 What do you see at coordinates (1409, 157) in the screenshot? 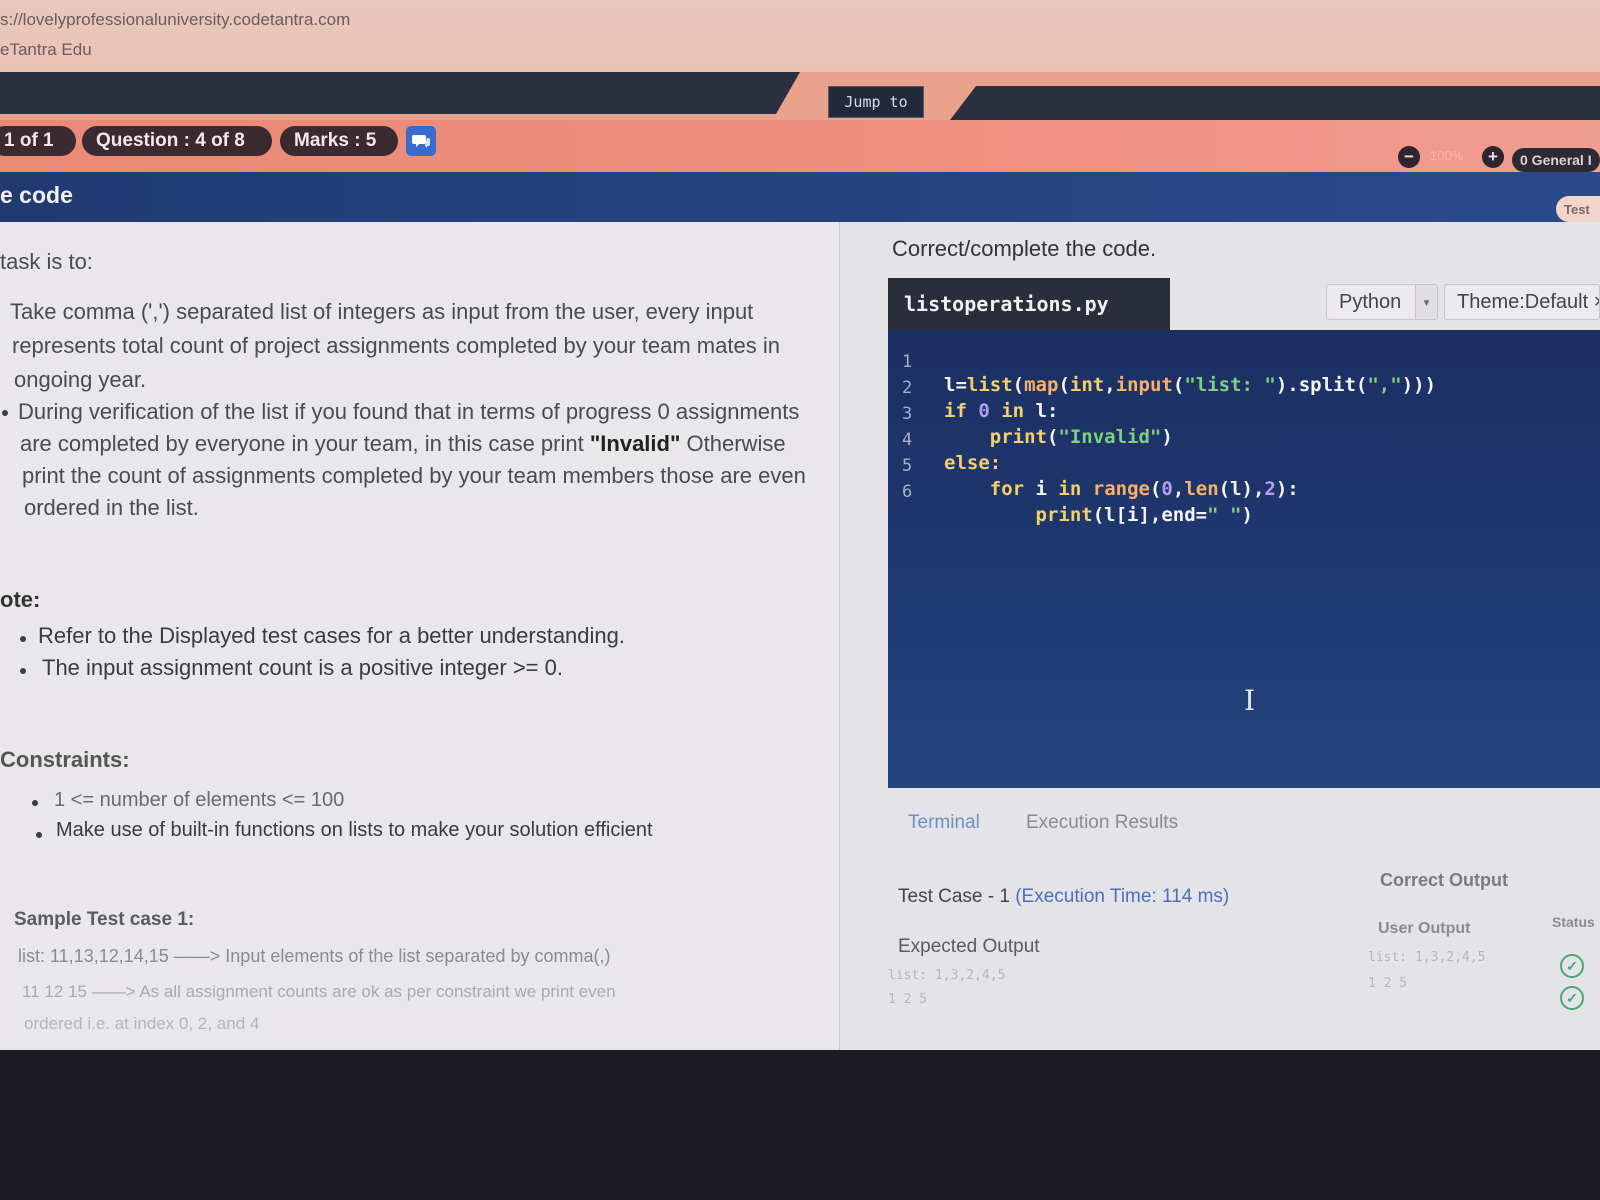
I see `zoom-out-button: −` at bounding box center [1409, 157].